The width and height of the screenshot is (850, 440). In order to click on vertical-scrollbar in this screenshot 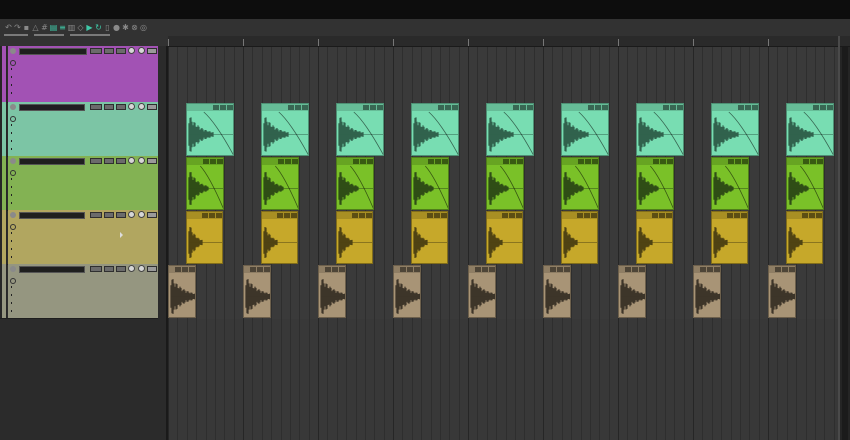, I will do `click(845, 243)`.